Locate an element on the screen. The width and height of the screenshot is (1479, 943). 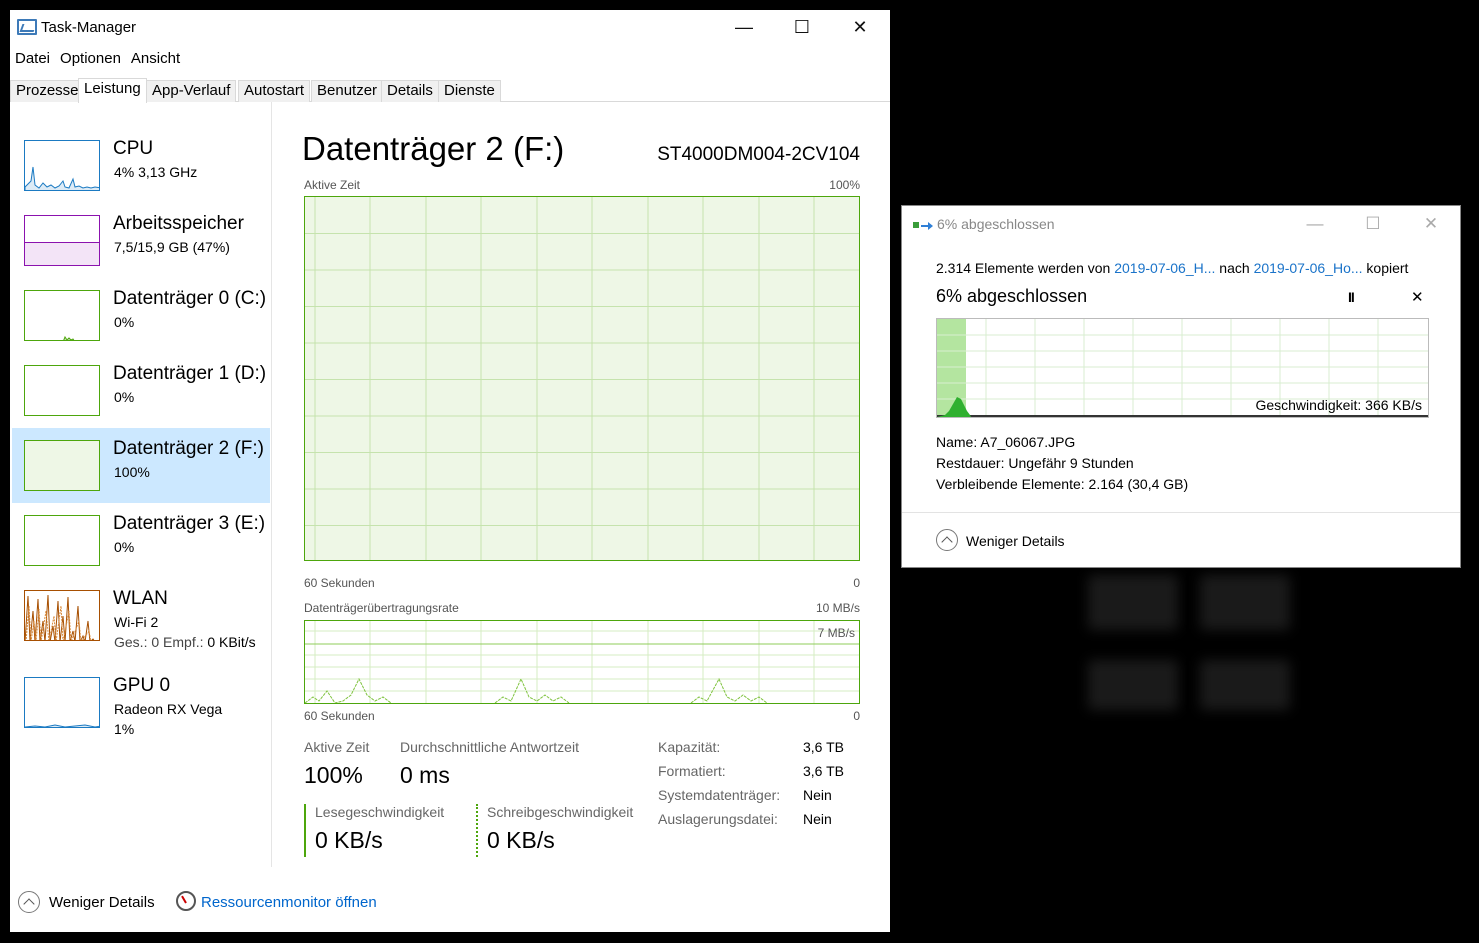
copy-speed-graph: Geschwindigkeit: 366 KB/s is located at coordinates (1182, 368).